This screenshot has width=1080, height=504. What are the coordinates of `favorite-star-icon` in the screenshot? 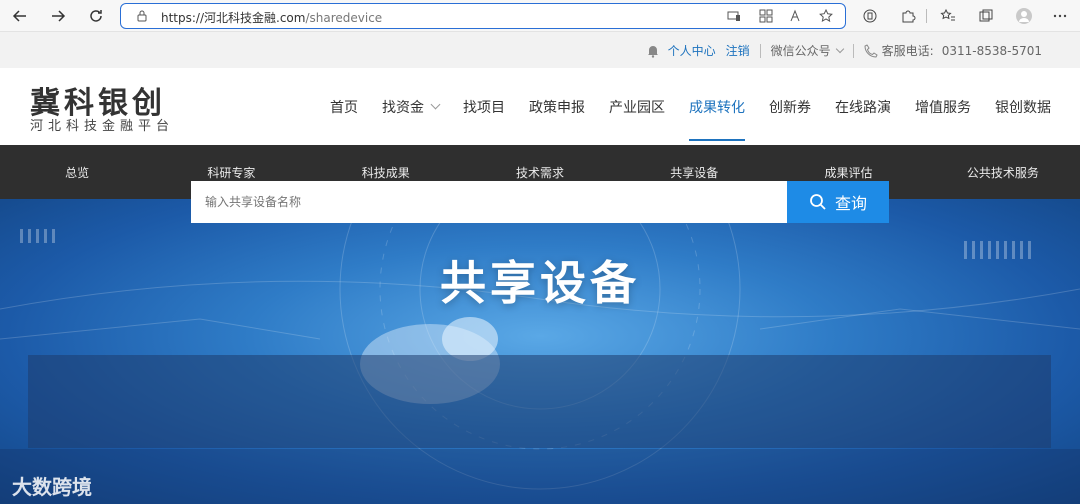 It's located at (826, 16).